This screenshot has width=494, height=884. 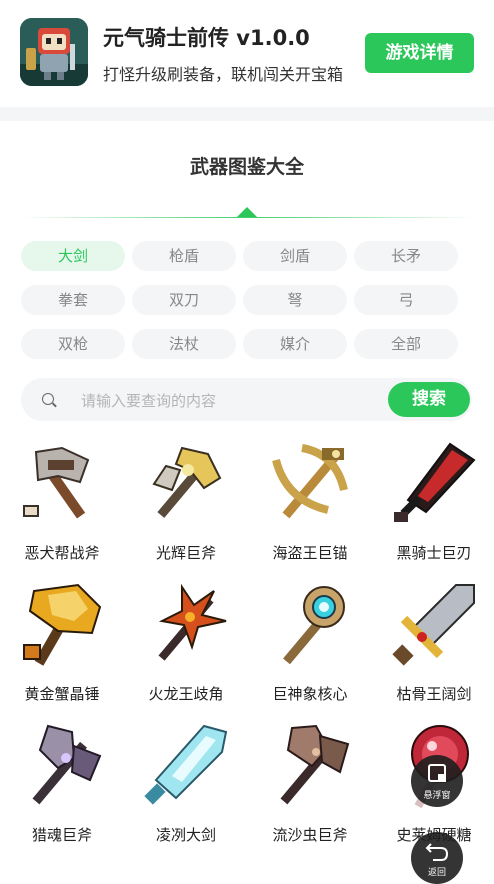 I want to click on dark-blade-icon, so click(x=434, y=484).